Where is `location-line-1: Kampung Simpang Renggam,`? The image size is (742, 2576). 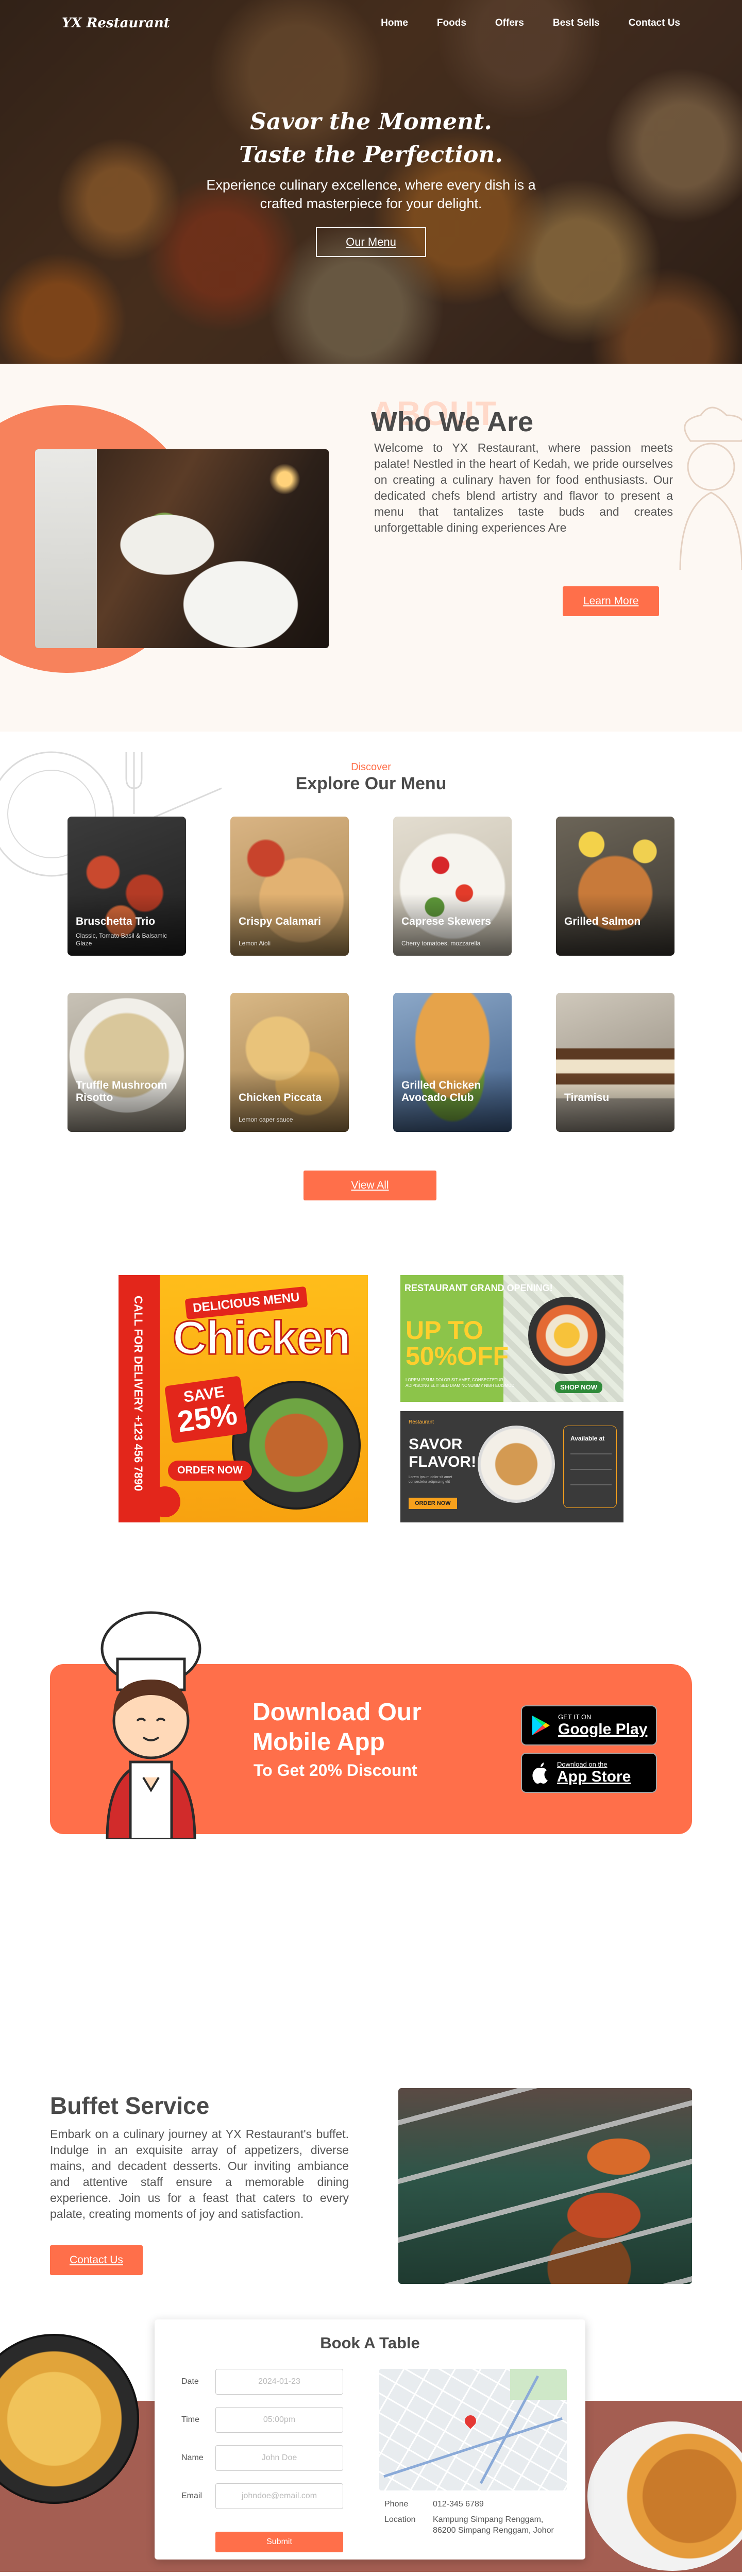 location-line-1: Kampung Simpang Renggam, is located at coordinates (488, 2519).